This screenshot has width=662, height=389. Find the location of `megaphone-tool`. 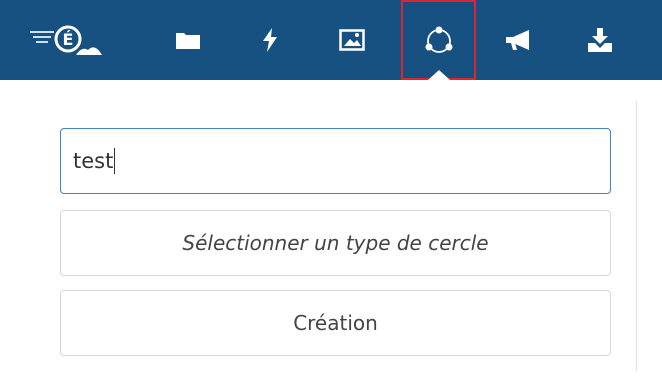

megaphone-tool is located at coordinates (519, 40).